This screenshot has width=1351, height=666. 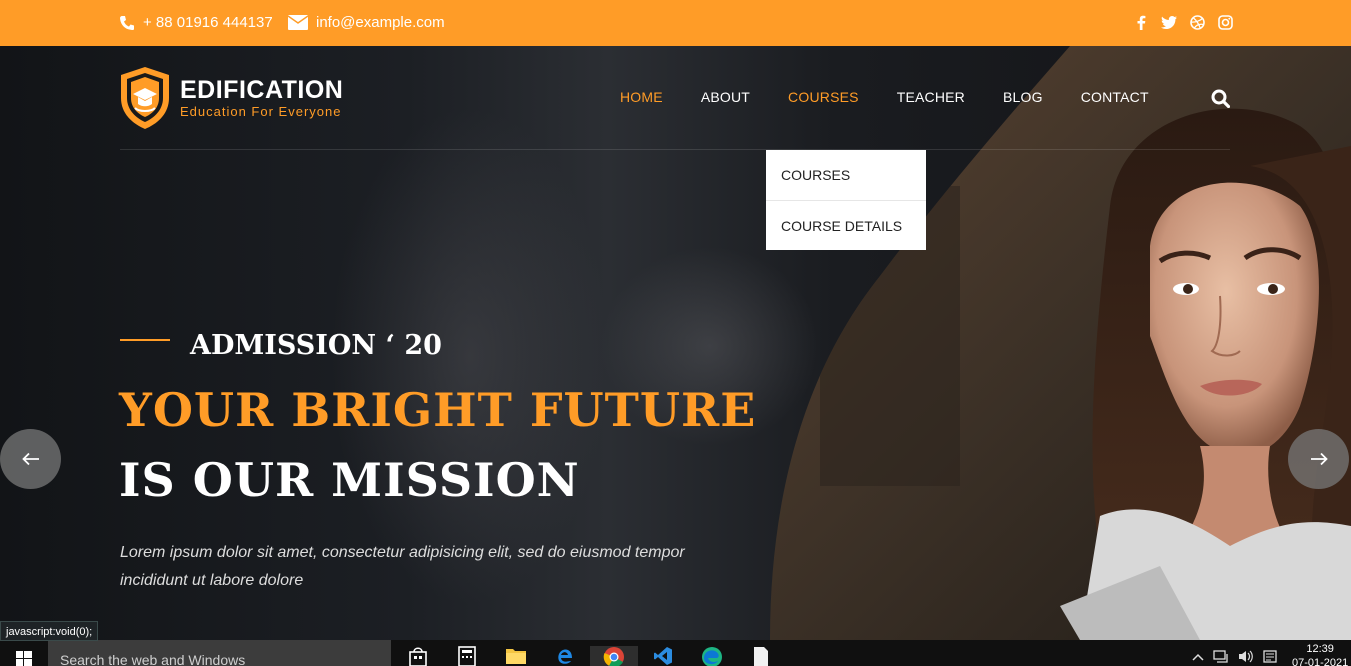 I want to click on taskbar-calculator-app, so click(x=467, y=656).